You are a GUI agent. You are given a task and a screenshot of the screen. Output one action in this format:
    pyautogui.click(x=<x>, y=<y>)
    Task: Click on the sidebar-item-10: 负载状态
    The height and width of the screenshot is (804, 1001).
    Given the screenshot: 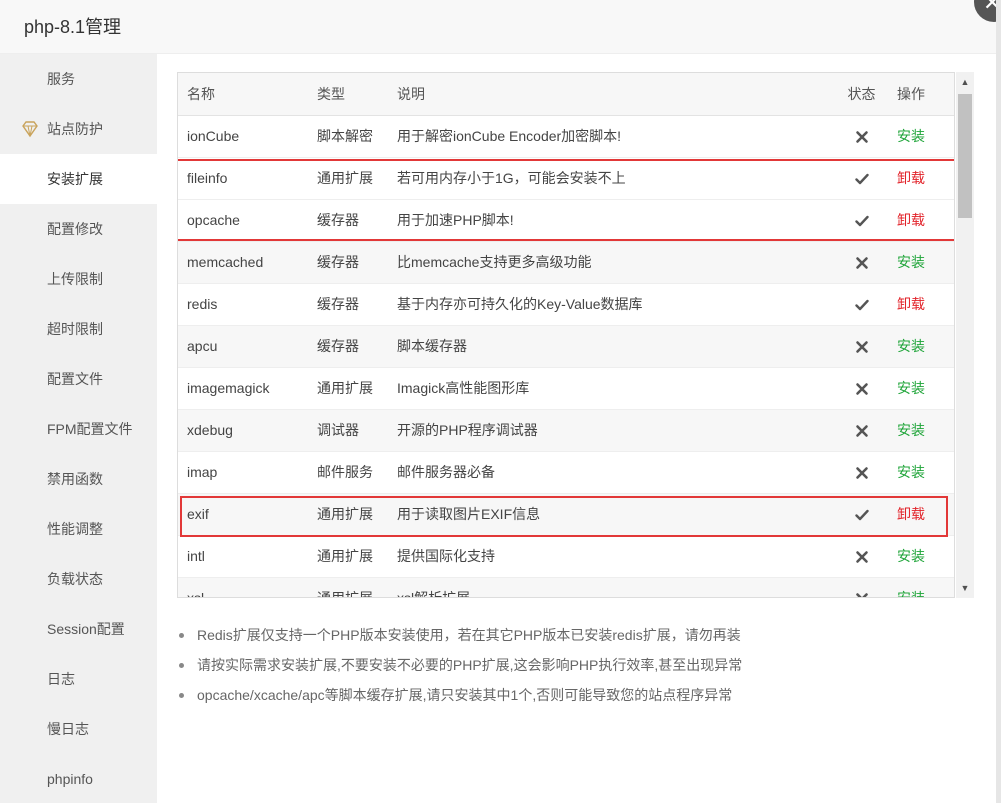 What is the action you would take?
    pyautogui.click(x=78, y=579)
    